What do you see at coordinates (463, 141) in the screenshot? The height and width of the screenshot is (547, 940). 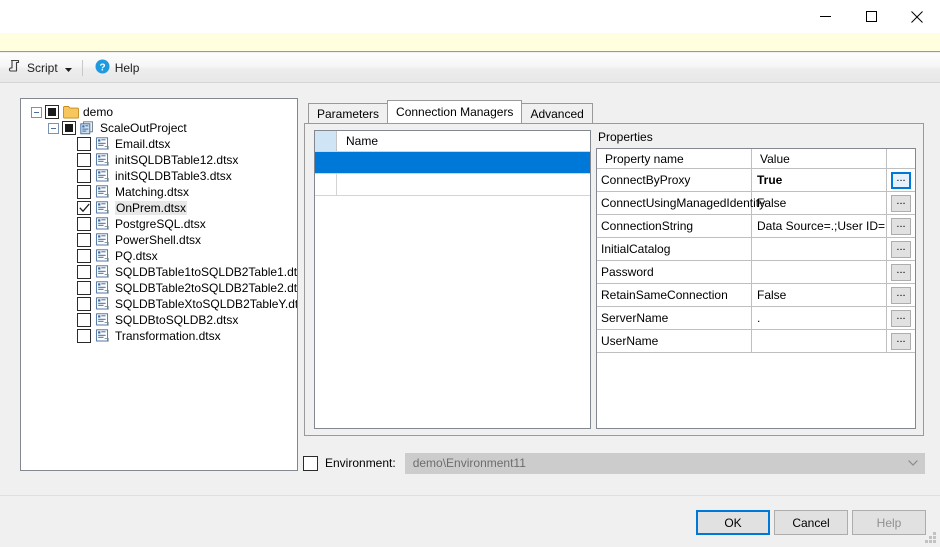 I see `column-header-name: Name` at bounding box center [463, 141].